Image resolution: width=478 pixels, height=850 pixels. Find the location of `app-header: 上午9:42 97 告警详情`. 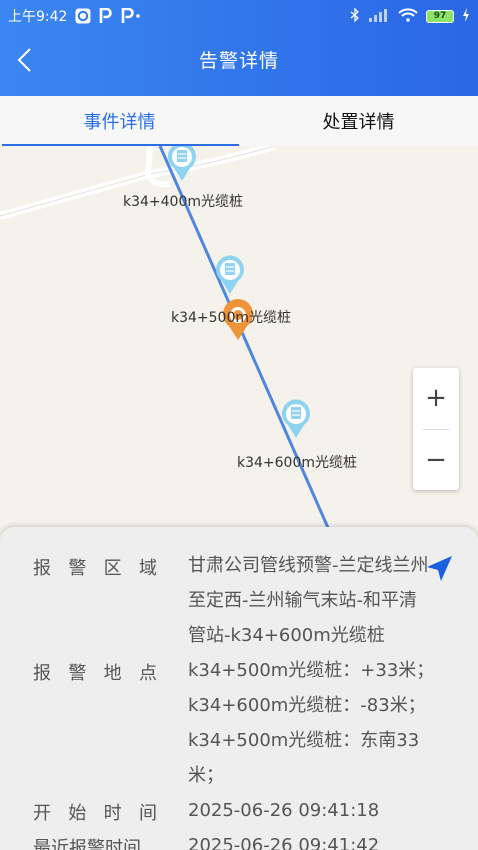

app-header: 上午9:42 97 告警详情 is located at coordinates (239, 48).